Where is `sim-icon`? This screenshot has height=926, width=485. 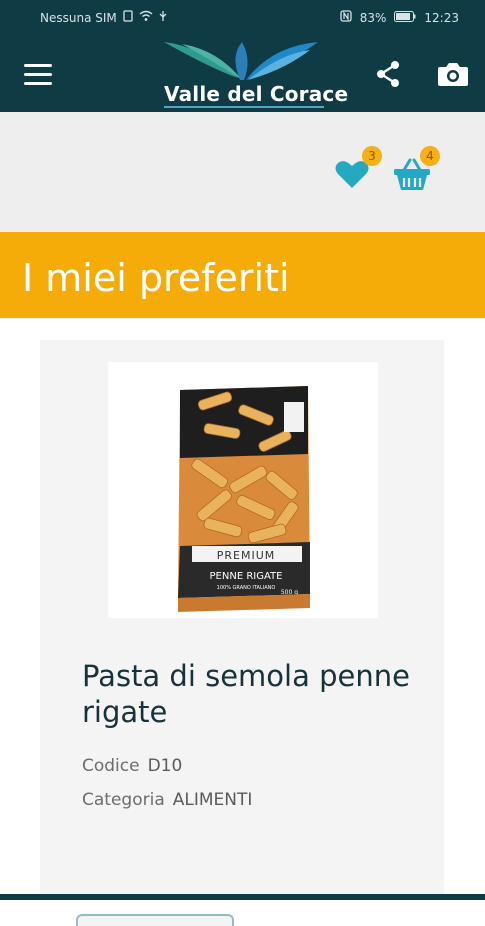 sim-icon is located at coordinates (128, 17).